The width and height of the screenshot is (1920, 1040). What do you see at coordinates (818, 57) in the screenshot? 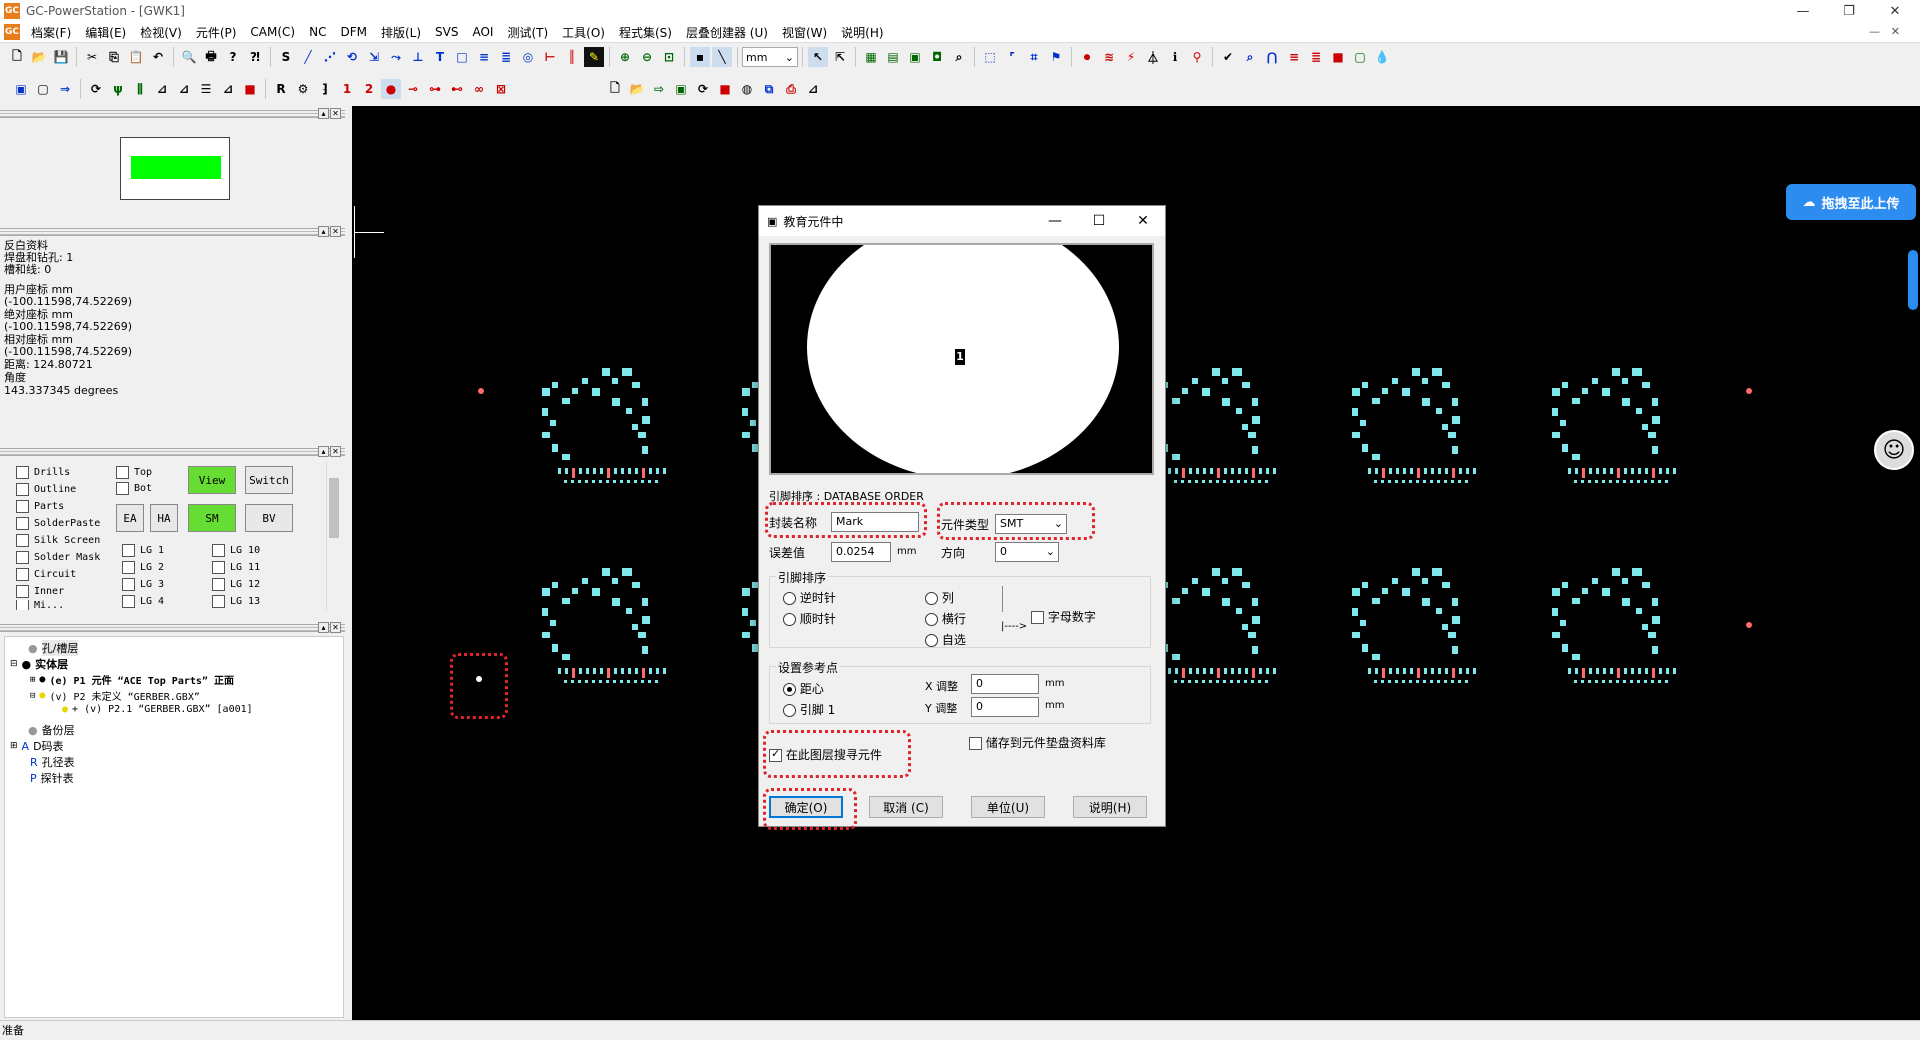
I see `pointer-icon: ↖` at bounding box center [818, 57].